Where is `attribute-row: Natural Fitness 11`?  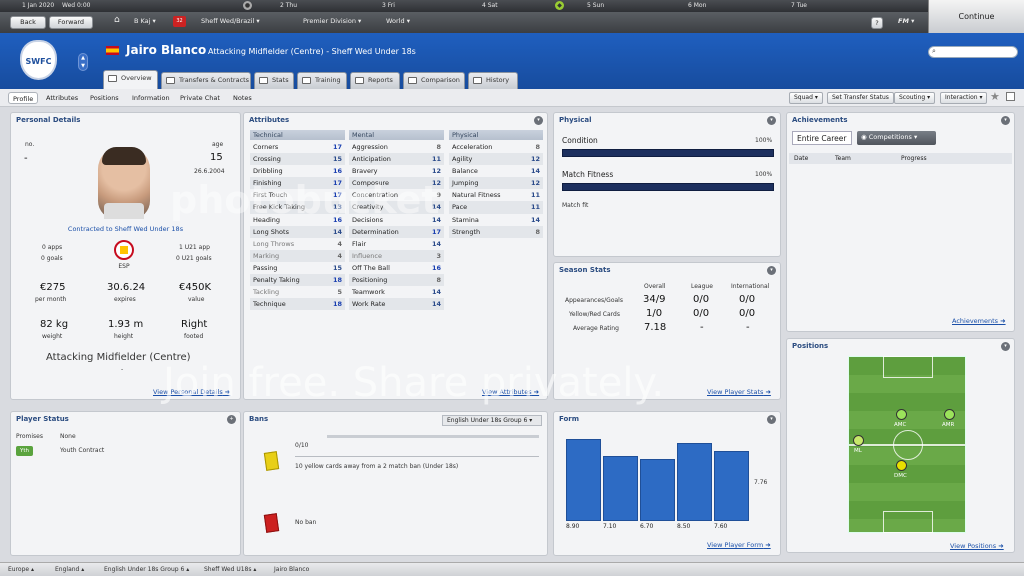 attribute-row: Natural Fitness 11 is located at coordinates (496, 195).